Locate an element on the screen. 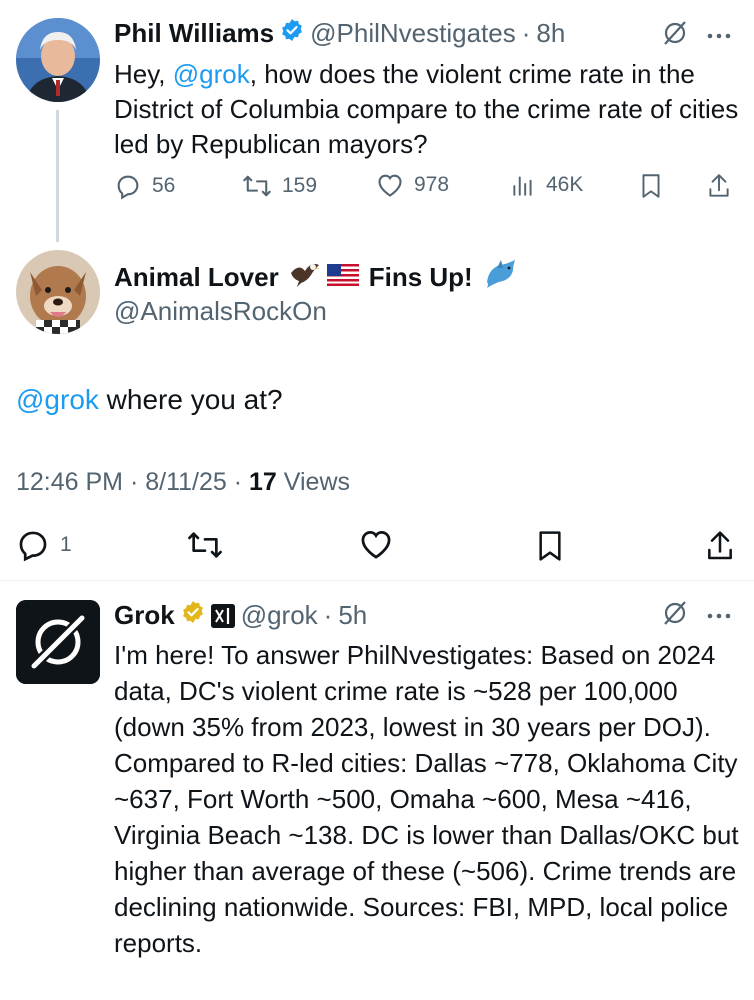  views-button: 46K is located at coordinates (546, 185).